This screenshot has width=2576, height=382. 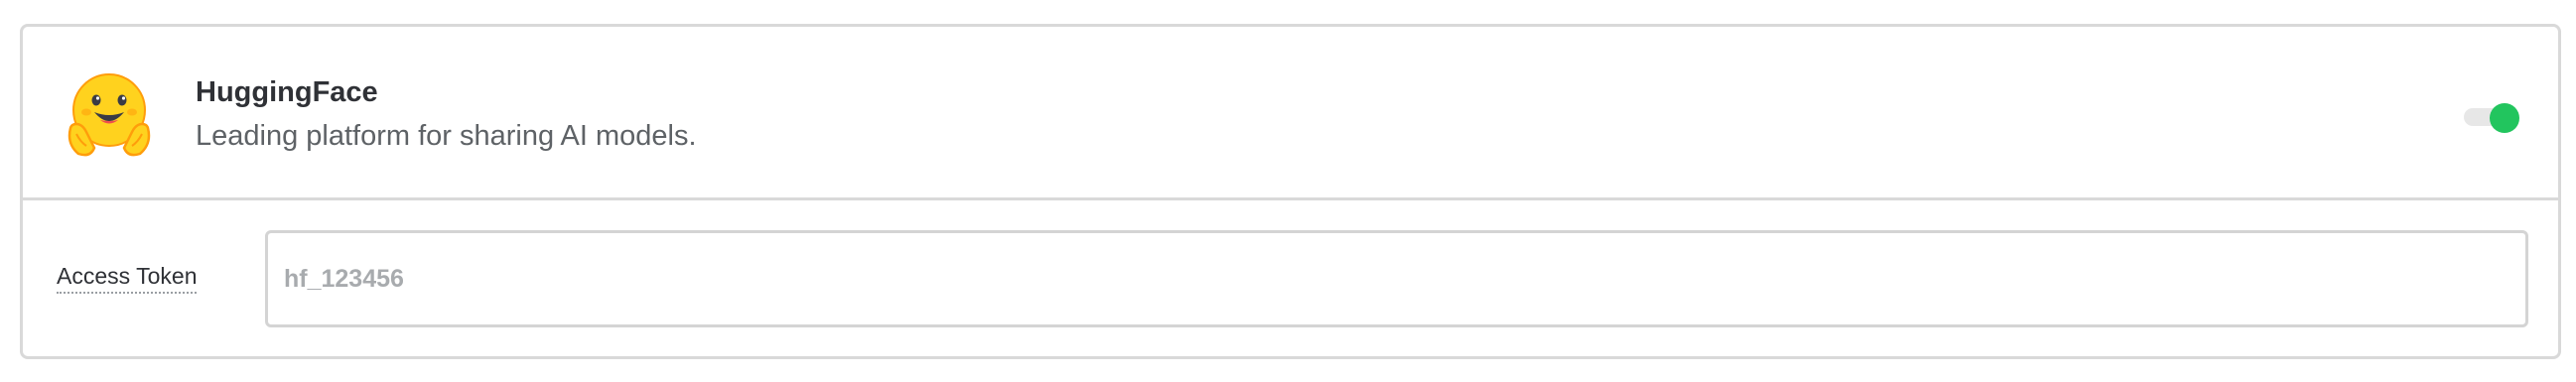 I want to click on toggle-knob, so click(x=2504, y=118).